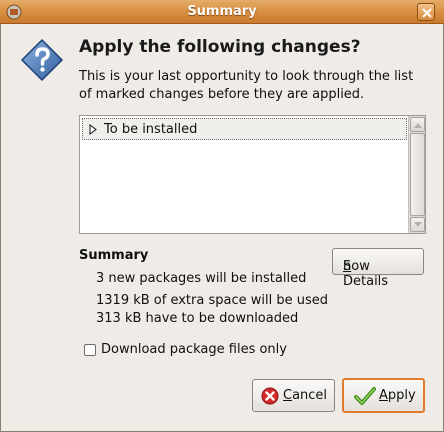  What do you see at coordinates (378, 268) in the screenshot?
I see `show-details-button: Show Details` at bounding box center [378, 268].